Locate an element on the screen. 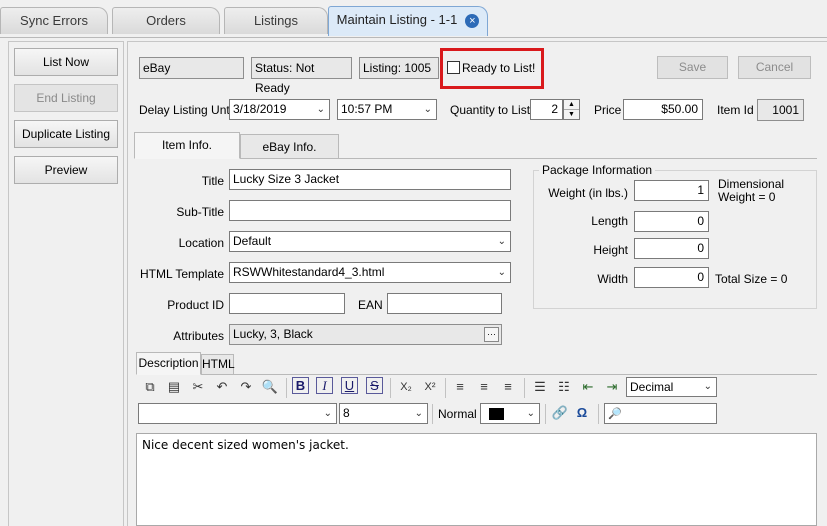 The height and width of the screenshot is (526, 827). bold-icon: B is located at coordinates (300, 385).